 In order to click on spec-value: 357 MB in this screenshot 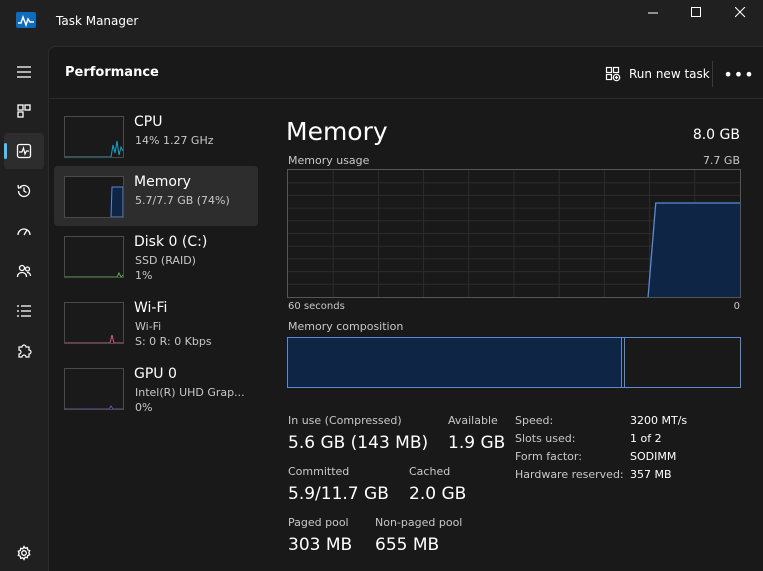, I will do `click(651, 474)`.